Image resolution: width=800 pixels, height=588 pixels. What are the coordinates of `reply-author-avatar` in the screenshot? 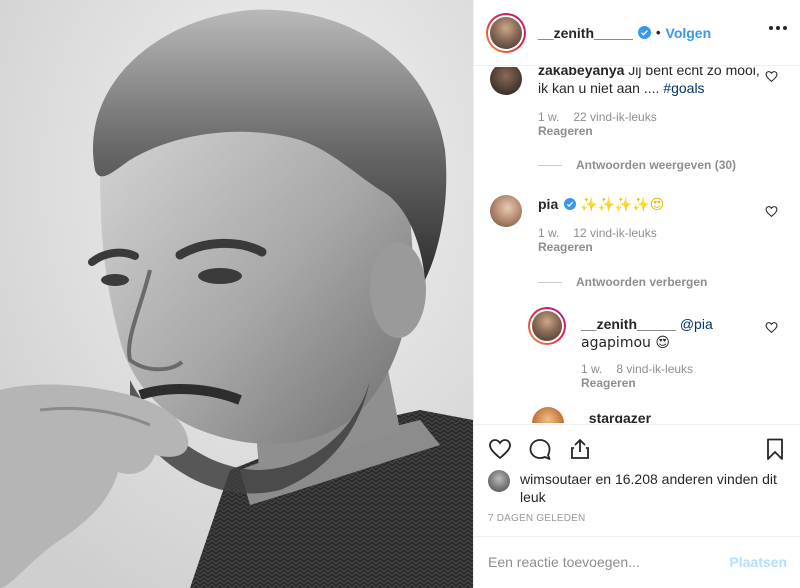 It's located at (547, 326).